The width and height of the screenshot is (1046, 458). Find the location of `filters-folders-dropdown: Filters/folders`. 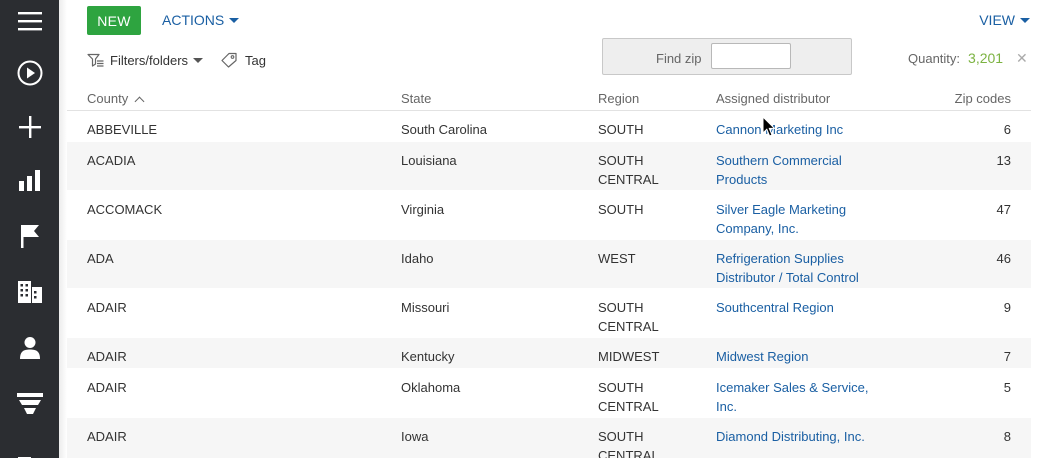

filters-folders-dropdown: Filters/folders is located at coordinates (145, 60).